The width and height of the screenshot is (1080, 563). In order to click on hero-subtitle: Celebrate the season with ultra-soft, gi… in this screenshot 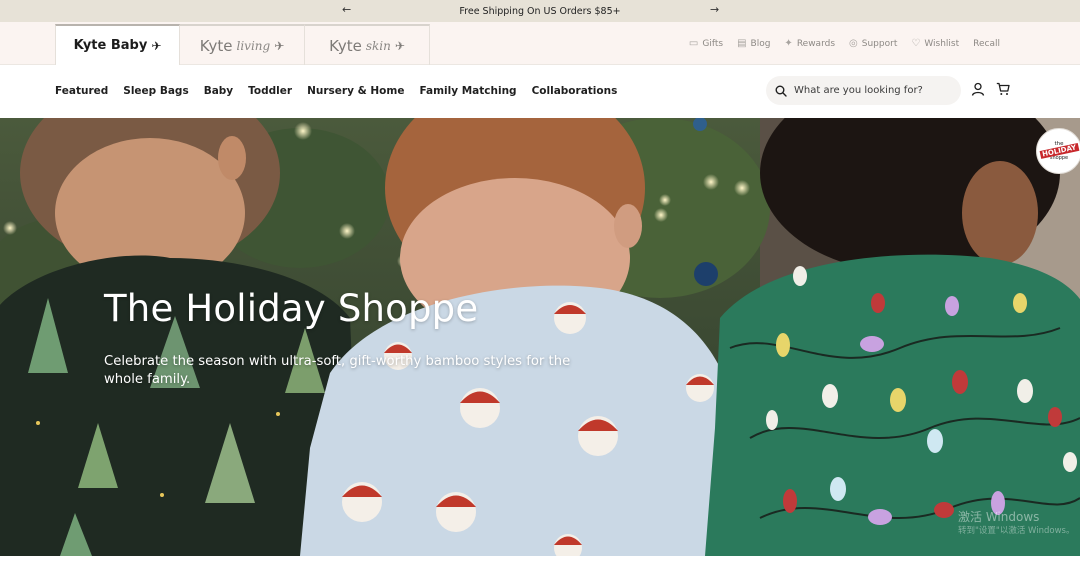, I will do `click(337, 370)`.